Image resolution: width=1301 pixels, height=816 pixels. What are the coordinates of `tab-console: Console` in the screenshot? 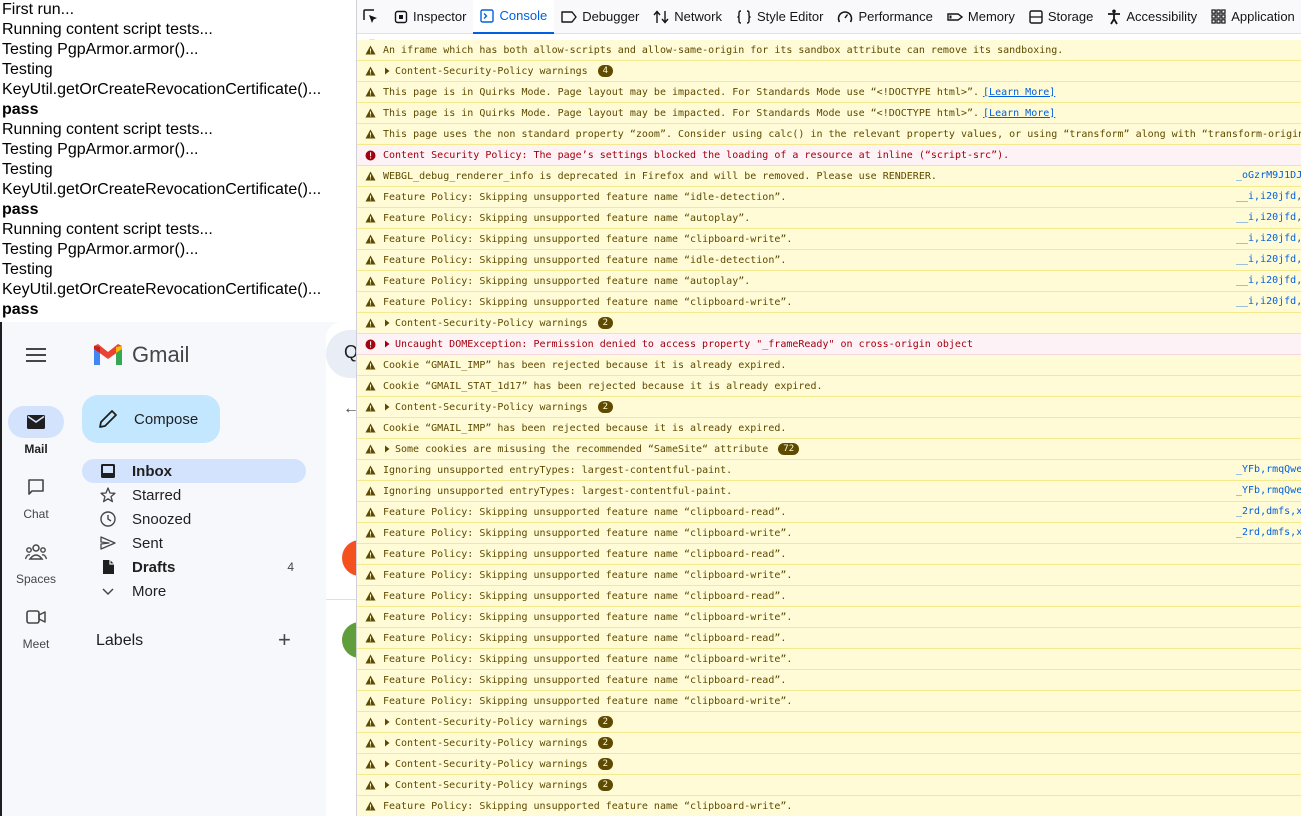 It's located at (514, 17).